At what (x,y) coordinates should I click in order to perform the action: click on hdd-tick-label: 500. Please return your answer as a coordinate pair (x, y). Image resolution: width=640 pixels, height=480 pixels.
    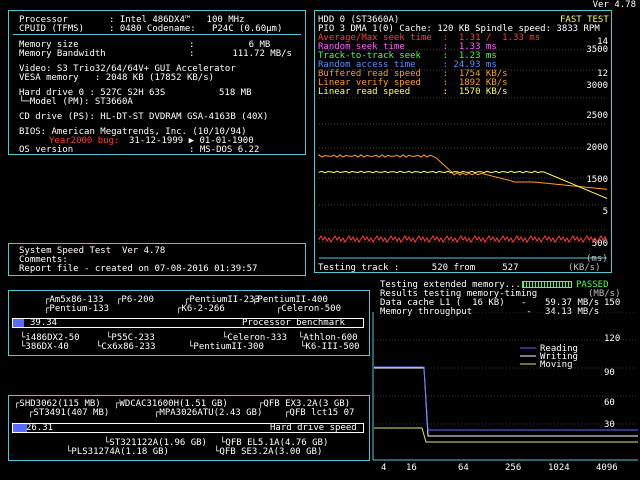
    Looking at the image, I should click on (600, 244).